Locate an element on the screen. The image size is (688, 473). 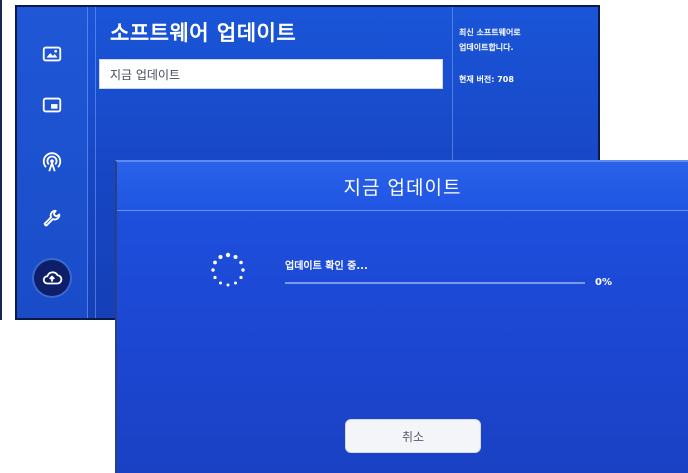
cloud-upload-icon is located at coordinates (52, 278).